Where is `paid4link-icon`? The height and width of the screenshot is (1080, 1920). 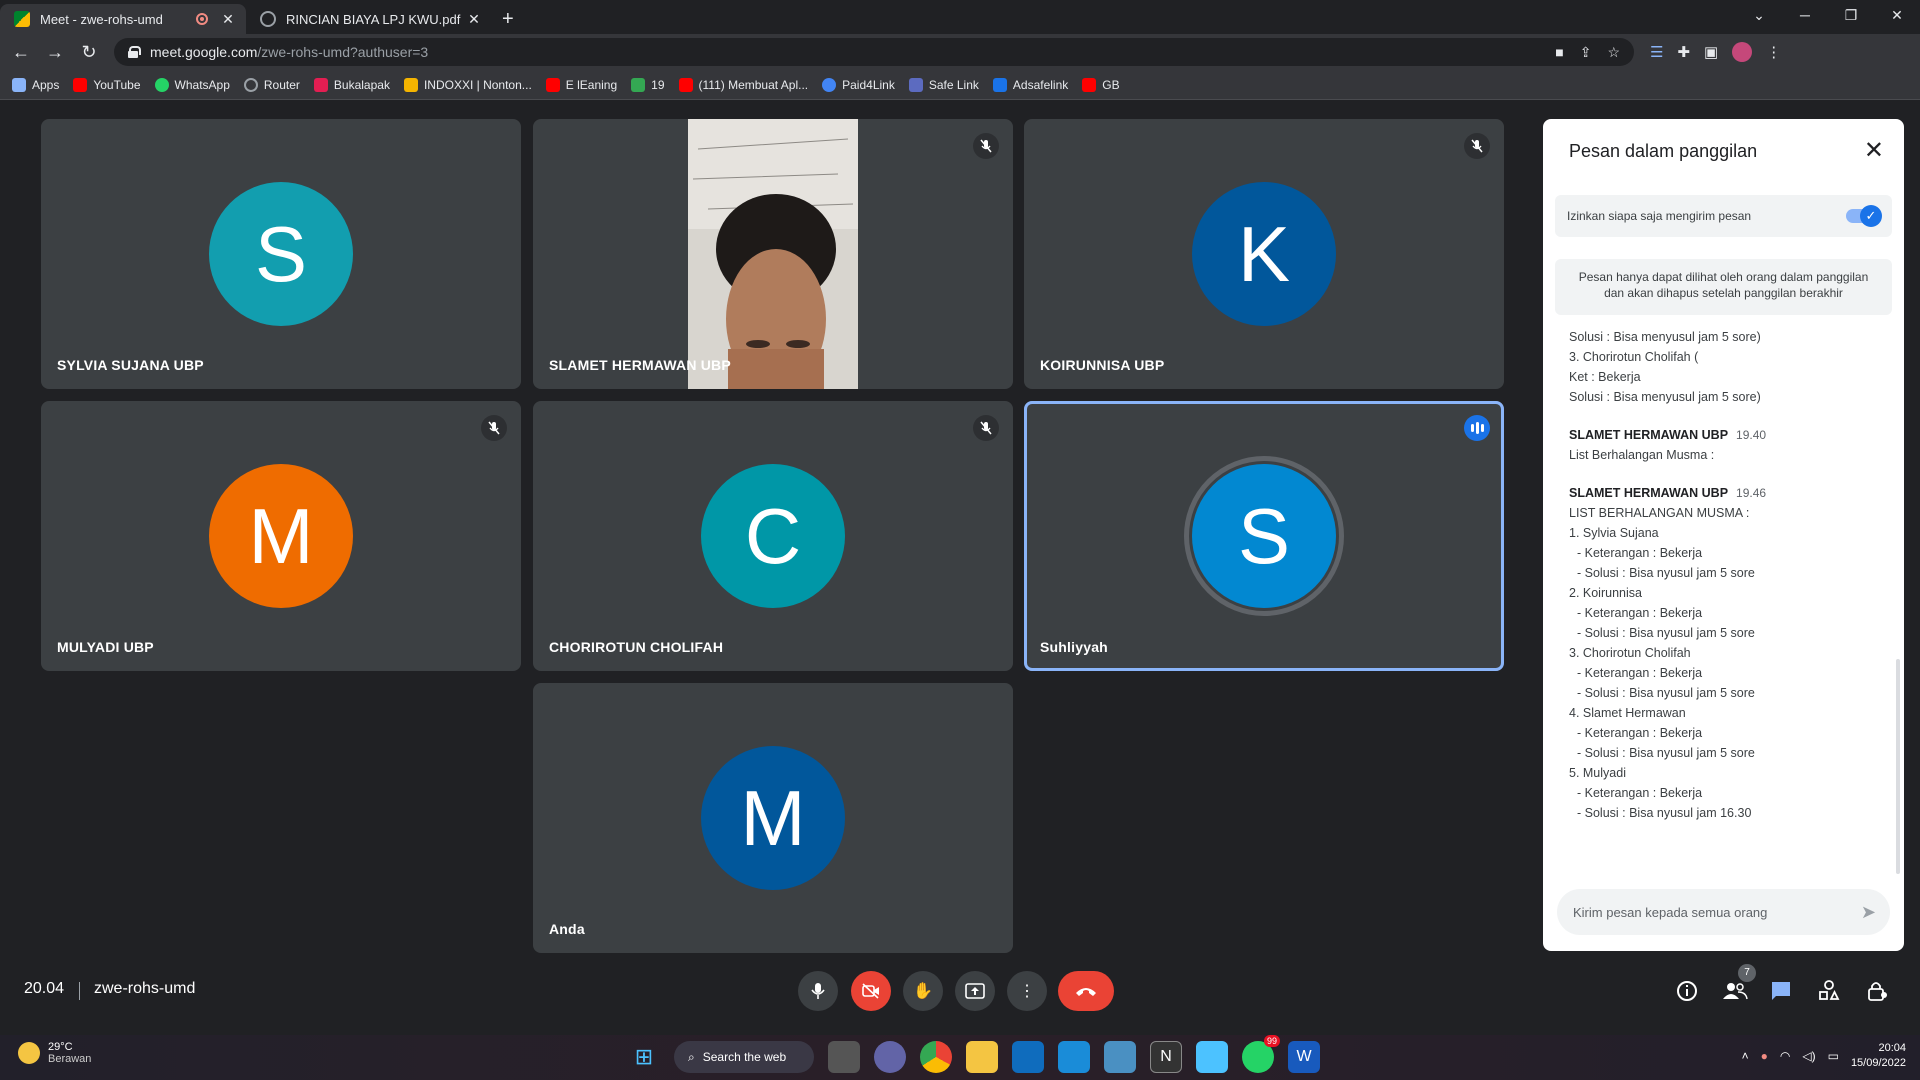
paid4link-icon is located at coordinates (829, 84).